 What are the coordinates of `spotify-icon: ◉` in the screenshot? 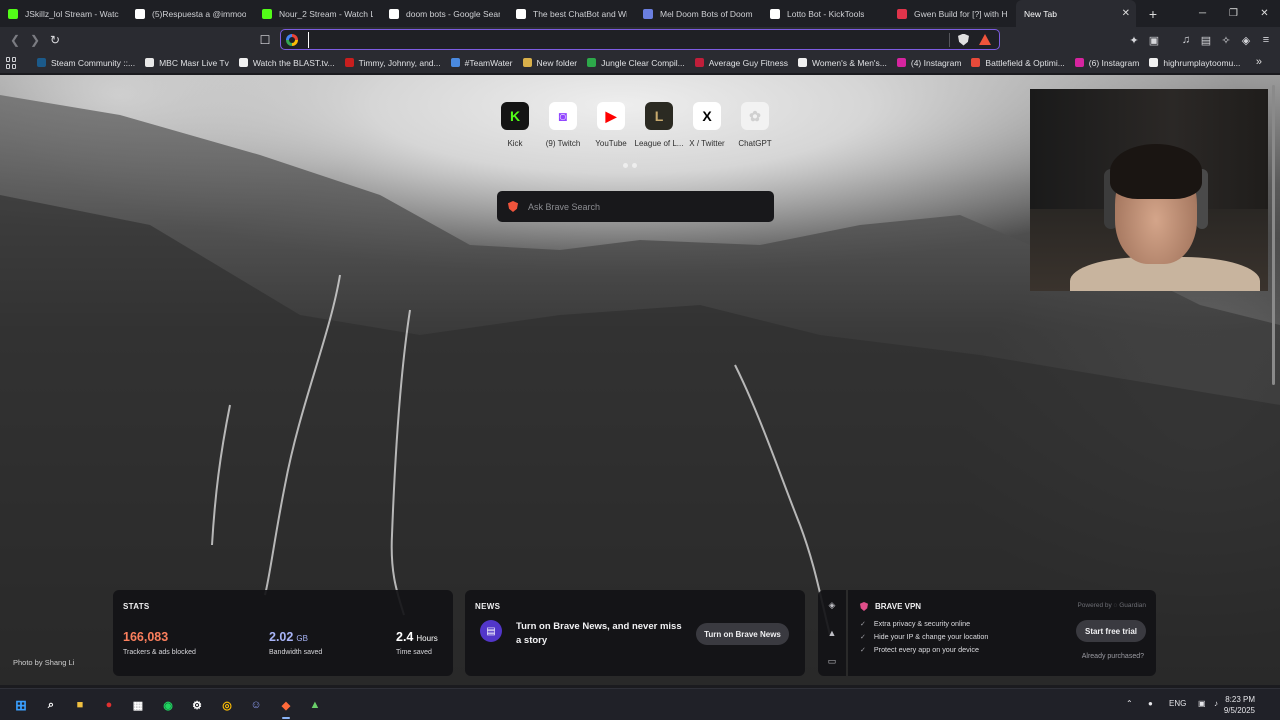 It's located at (168, 705).